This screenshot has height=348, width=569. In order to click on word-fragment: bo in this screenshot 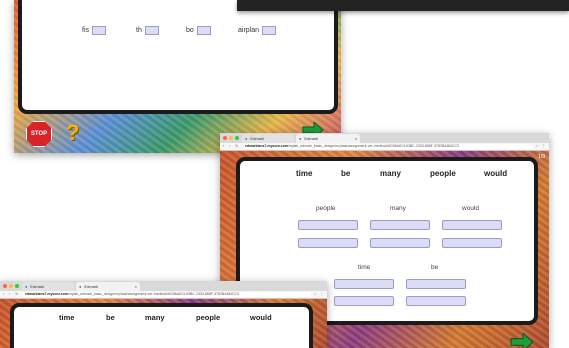, I will do `click(190, 30)`.